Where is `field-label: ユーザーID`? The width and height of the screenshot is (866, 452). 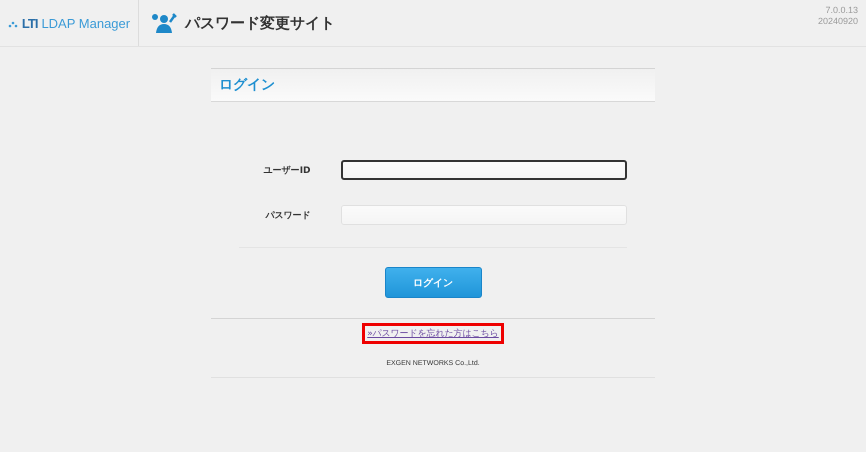 field-label: ユーザーID is located at coordinates (286, 170).